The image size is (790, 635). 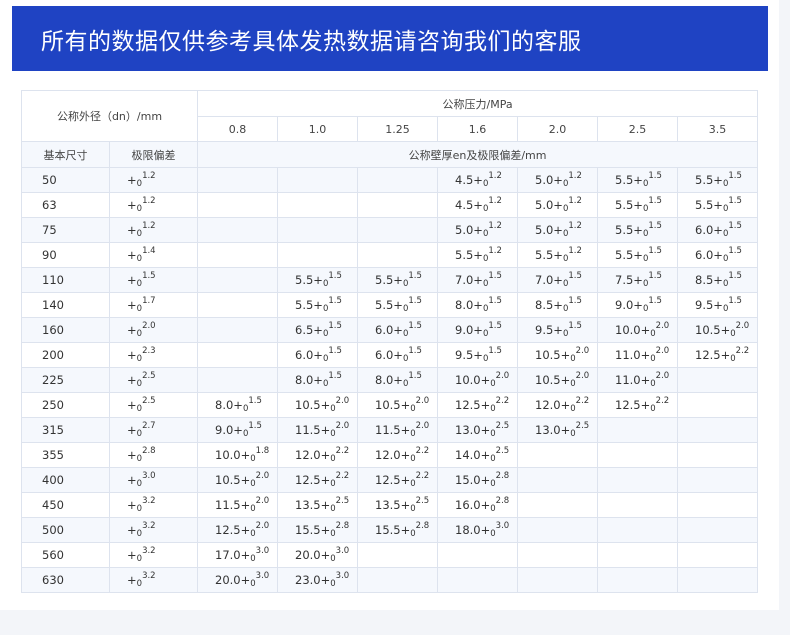 What do you see at coordinates (637, 129) in the screenshot?
I see `header-pressure: 2.5` at bounding box center [637, 129].